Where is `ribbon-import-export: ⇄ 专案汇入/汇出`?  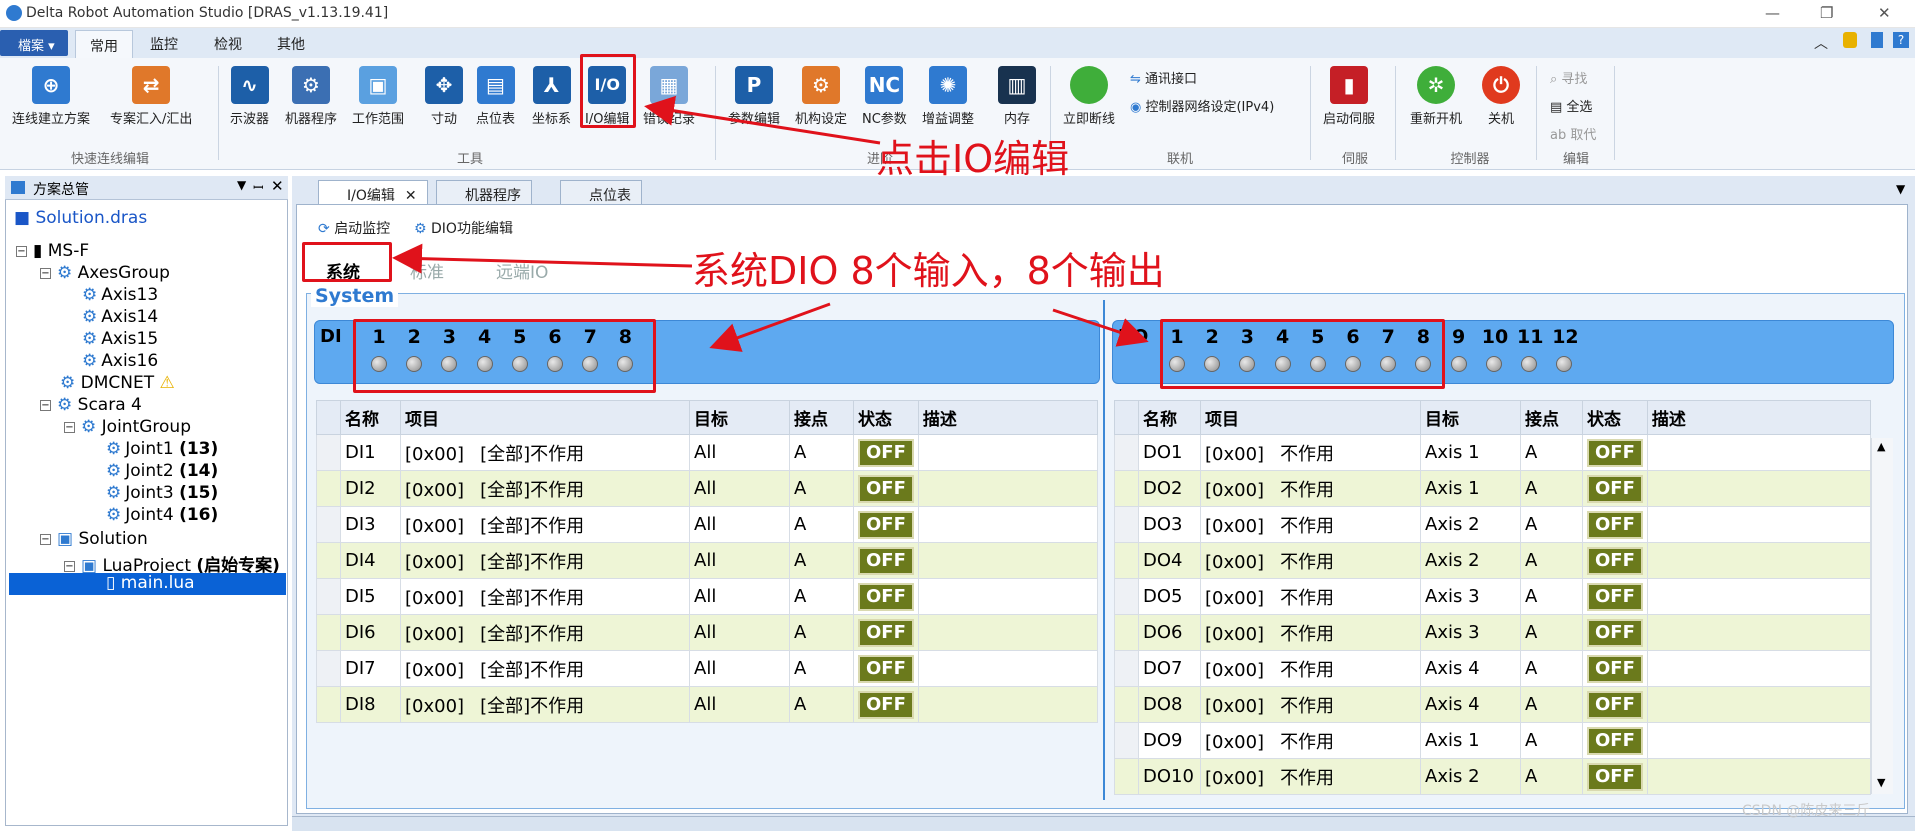 ribbon-import-export: ⇄ 专案汇入/汇出 is located at coordinates (151, 96).